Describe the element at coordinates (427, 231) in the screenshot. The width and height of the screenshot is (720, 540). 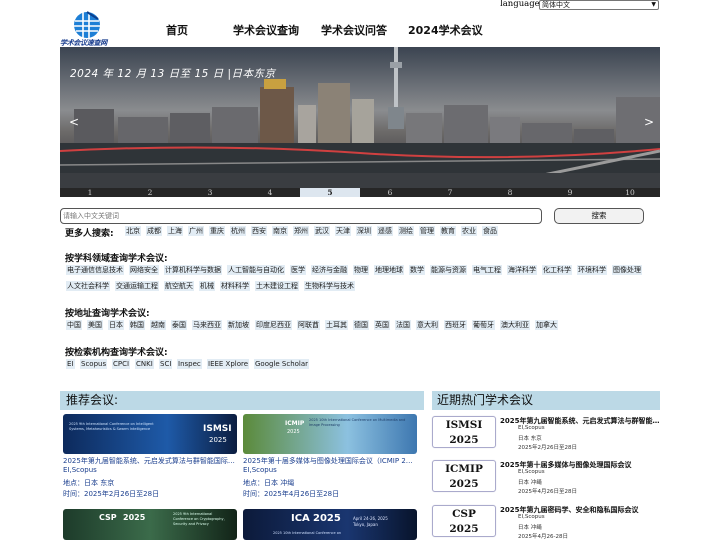
I see `popular-tag: 管理` at that location.